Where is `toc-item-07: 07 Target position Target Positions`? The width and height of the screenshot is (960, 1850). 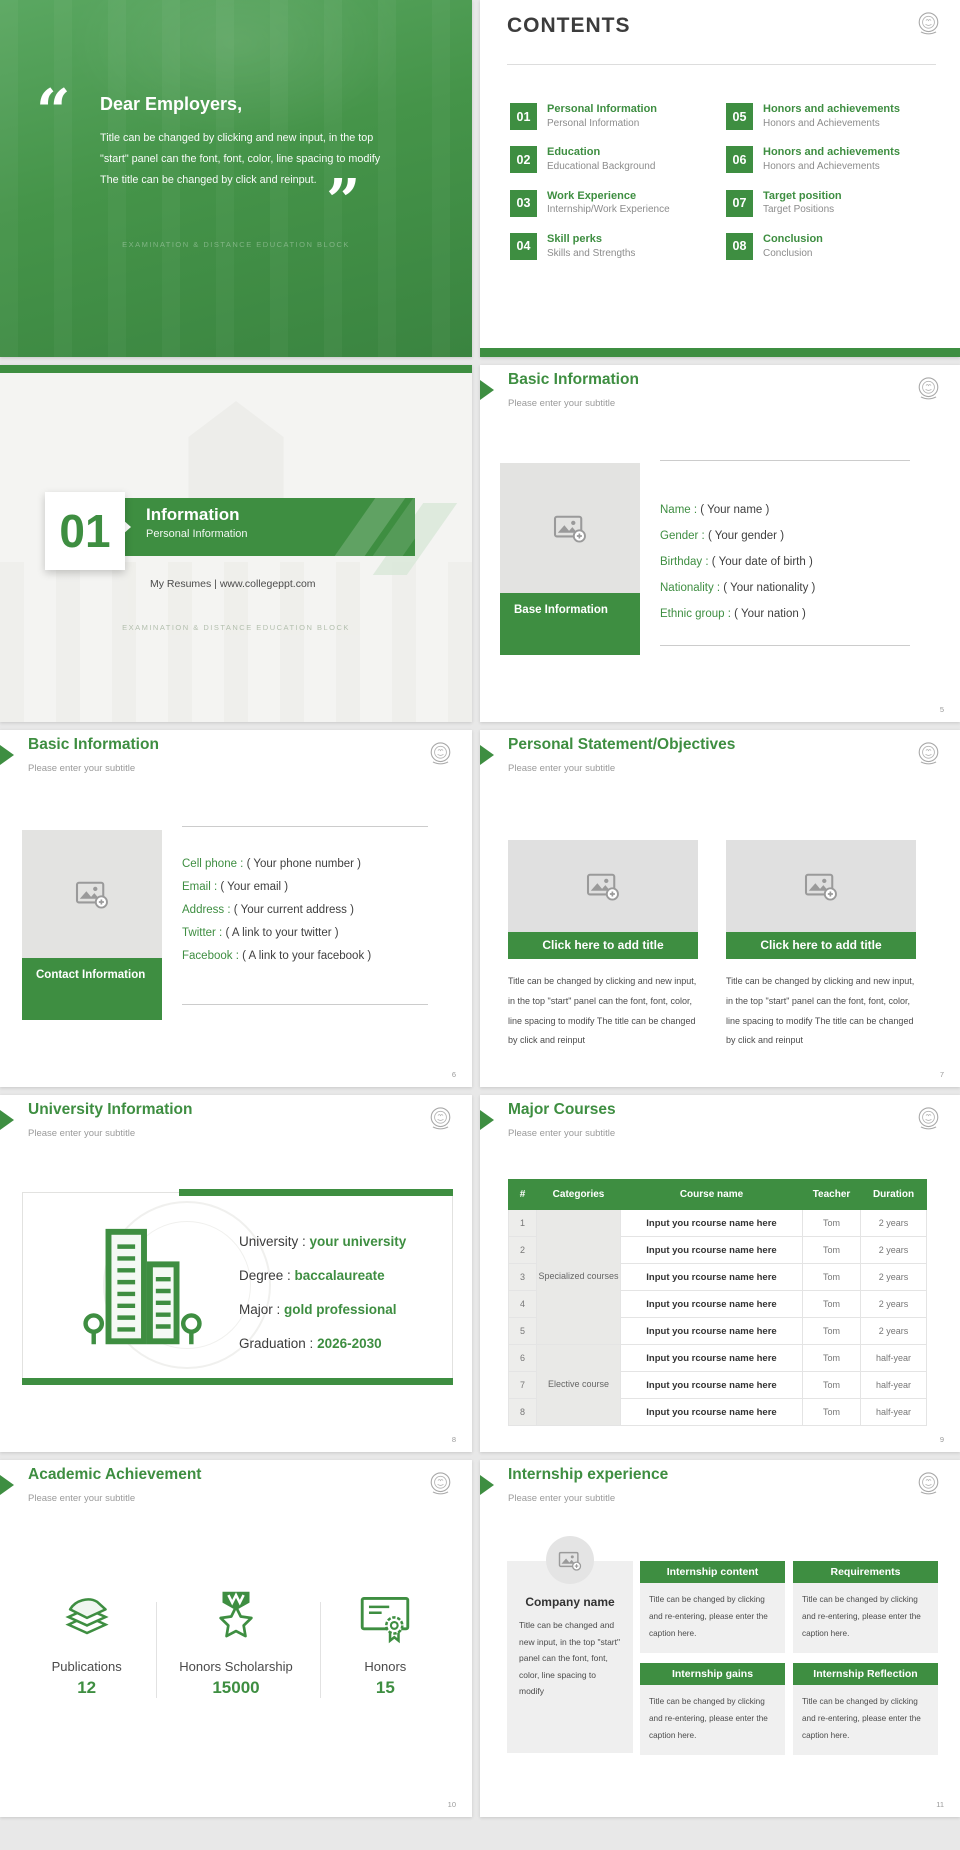
toc-item-07: 07 Target position Target Positions is located at coordinates (835, 203).